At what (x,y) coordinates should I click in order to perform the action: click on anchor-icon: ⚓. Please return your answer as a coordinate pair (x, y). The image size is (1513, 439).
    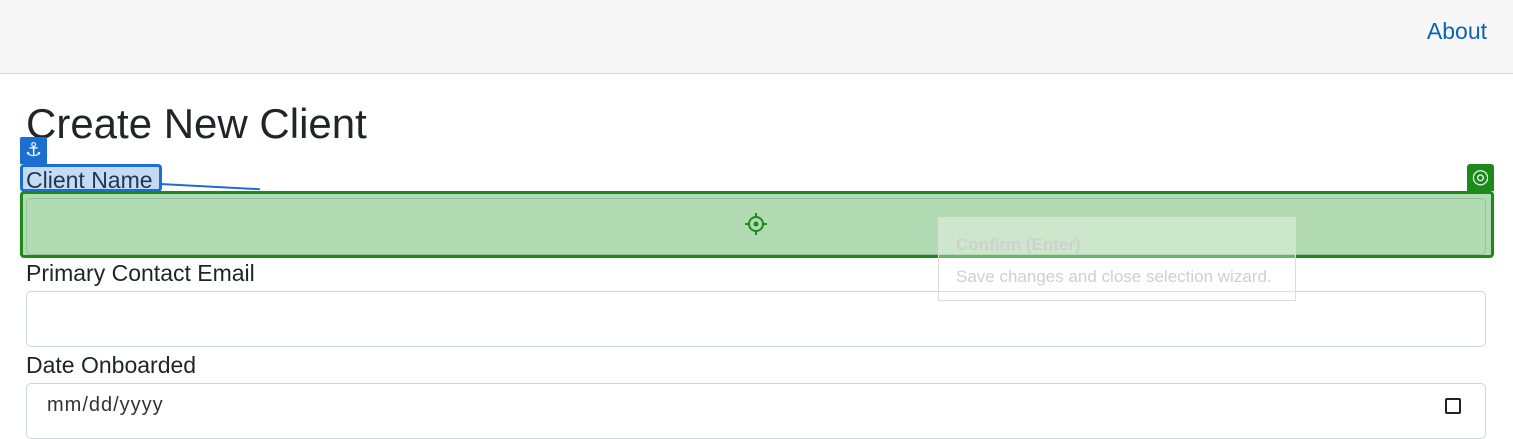
    Looking at the image, I should click on (33, 150).